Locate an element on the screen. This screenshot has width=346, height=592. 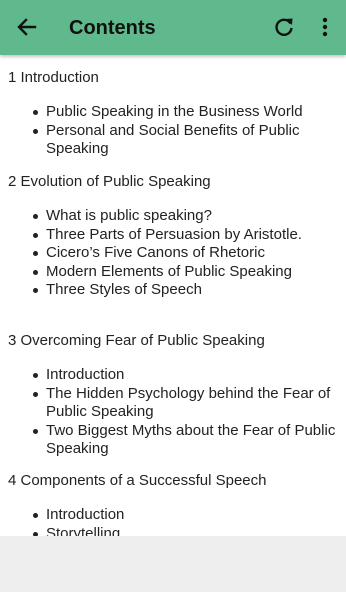
list-item: What is public speaking? is located at coordinates (175, 216).